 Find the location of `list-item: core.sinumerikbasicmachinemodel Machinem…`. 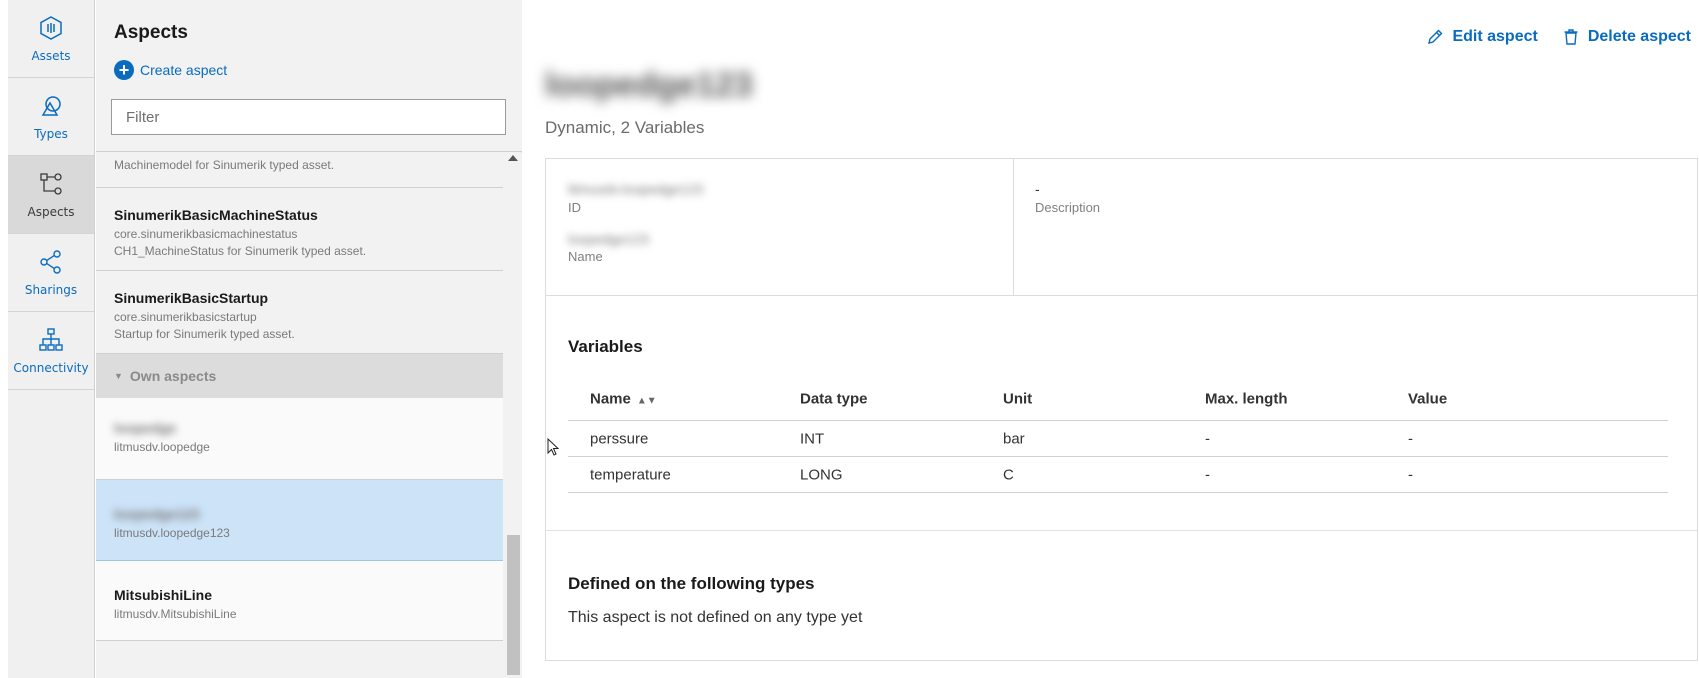

list-item: core.sinumerikbasicmachinemodel Machinem… is located at coordinates (299, 170).